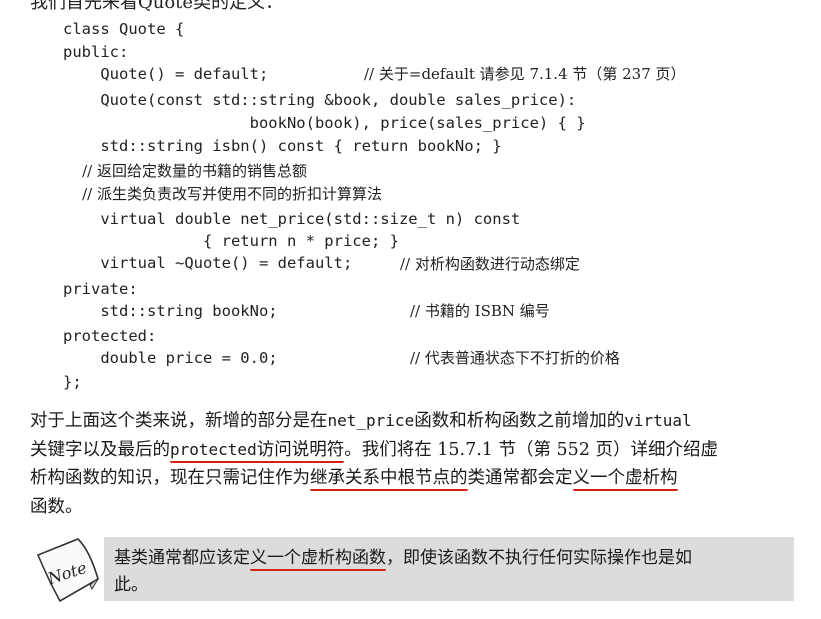 The width and height of the screenshot is (821, 619). Describe the element at coordinates (520, 478) in the screenshot. I see `text-run: 类通常都会定` at that location.